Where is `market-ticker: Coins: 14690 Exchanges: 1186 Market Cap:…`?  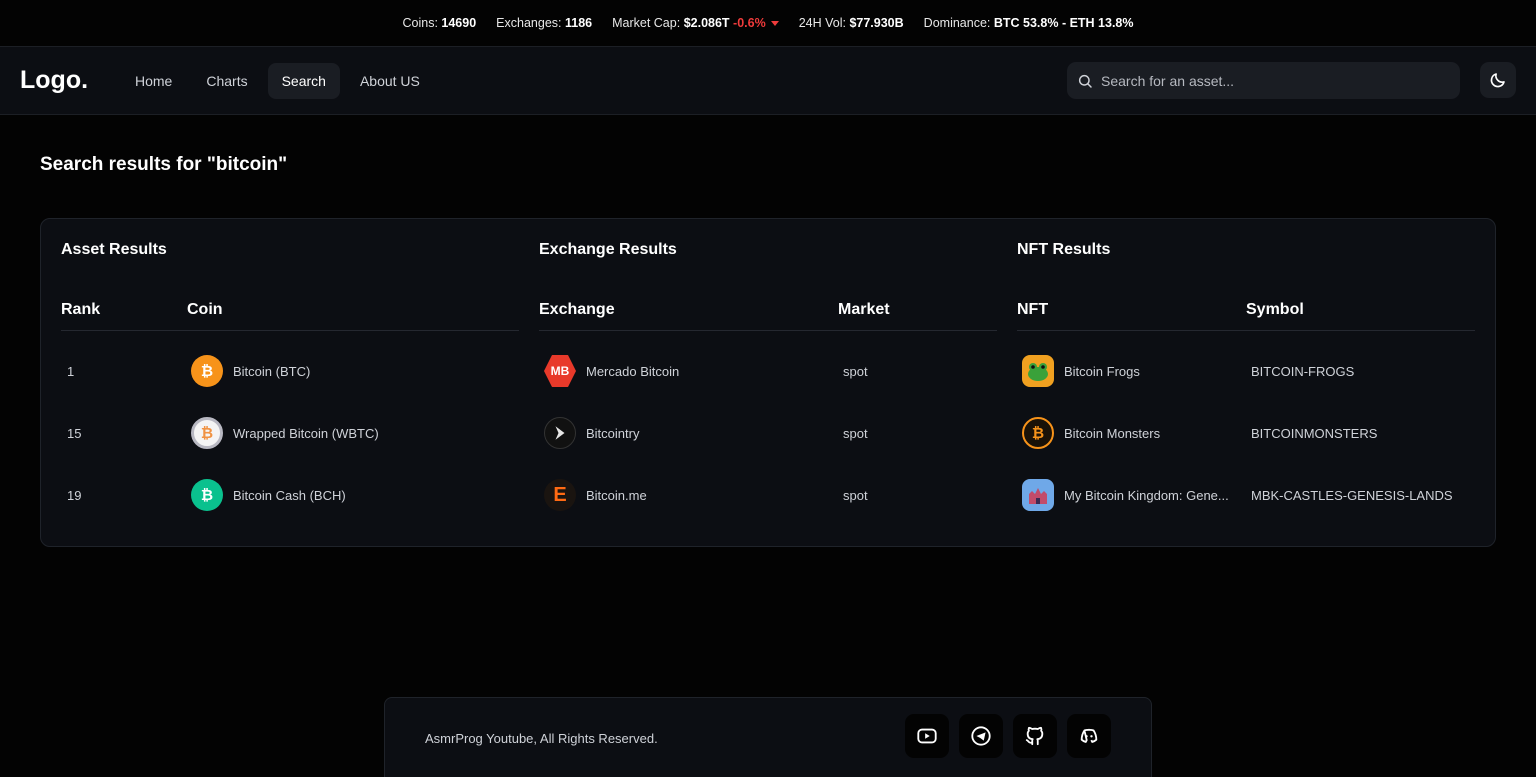
market-ticker: Coins: 14690 Exchanges: 1186 Market Cap:… is located at coordinates (768, 23).